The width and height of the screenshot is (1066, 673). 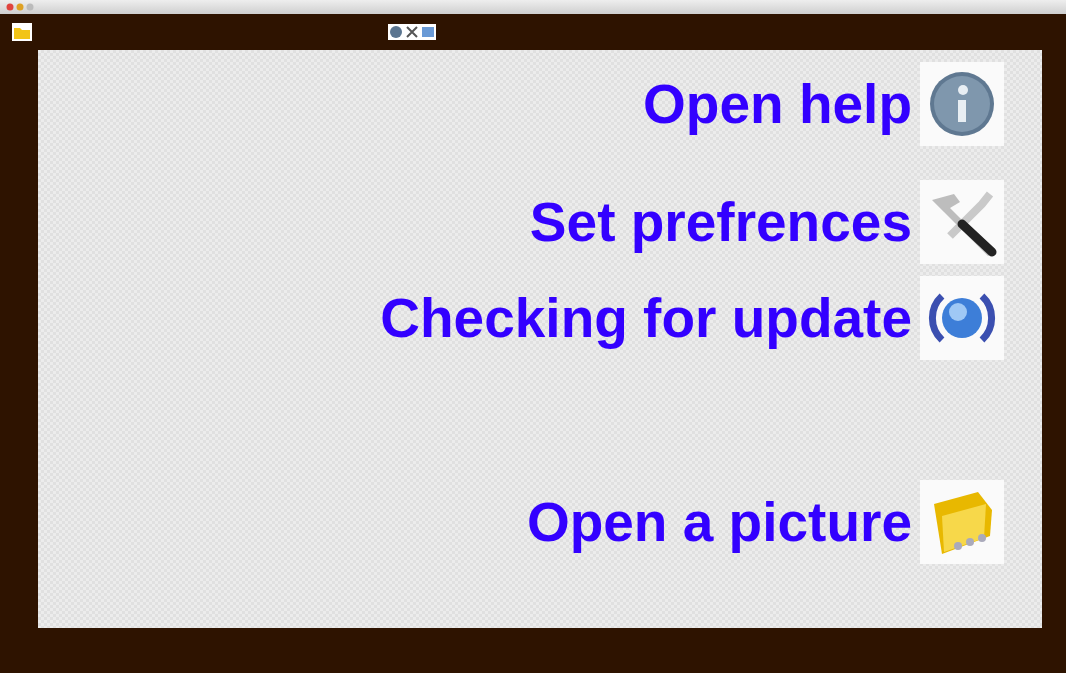 I want to click on window-buttons, so click(x=21, y=7).